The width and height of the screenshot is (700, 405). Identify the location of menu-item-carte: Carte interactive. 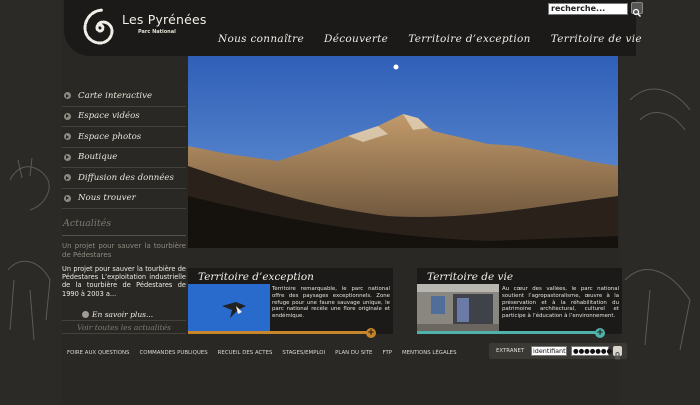
(124, 96).